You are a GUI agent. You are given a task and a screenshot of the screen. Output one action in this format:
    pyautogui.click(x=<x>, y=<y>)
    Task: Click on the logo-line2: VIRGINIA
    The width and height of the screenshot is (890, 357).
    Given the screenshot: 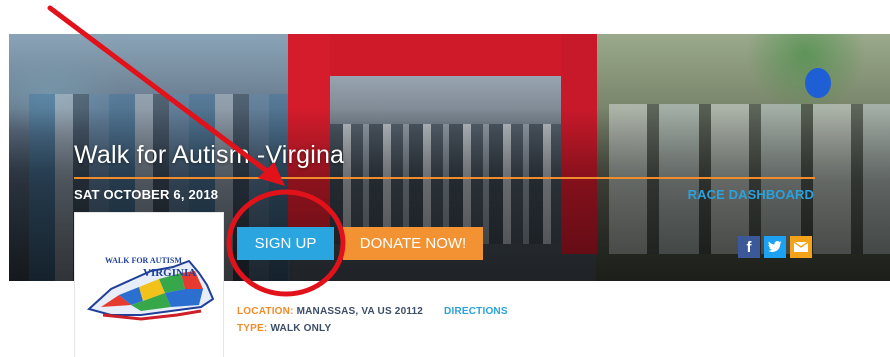 What is the action you would take?
    pyautogui.click(x=169, y=273)
    